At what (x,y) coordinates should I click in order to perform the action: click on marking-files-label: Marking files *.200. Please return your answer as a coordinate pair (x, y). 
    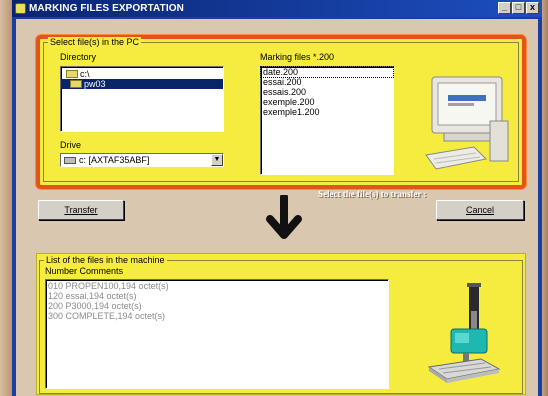
    Looking at the image, I should click on (297, 57).